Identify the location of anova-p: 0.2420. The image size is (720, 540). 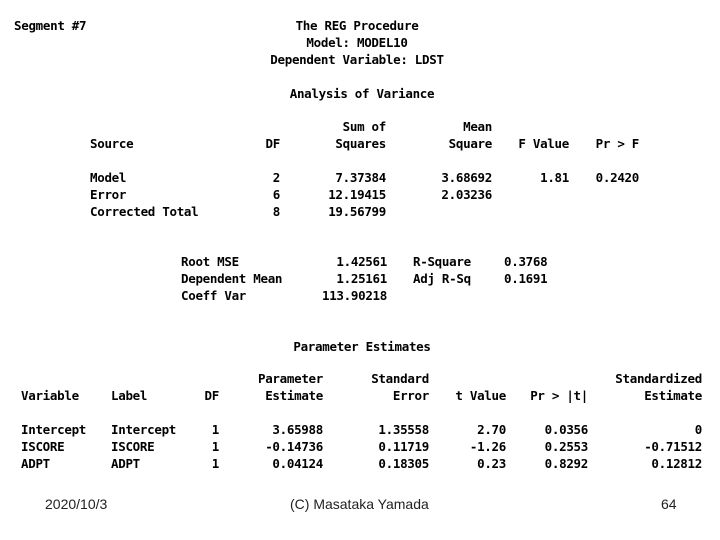
(617, 177).